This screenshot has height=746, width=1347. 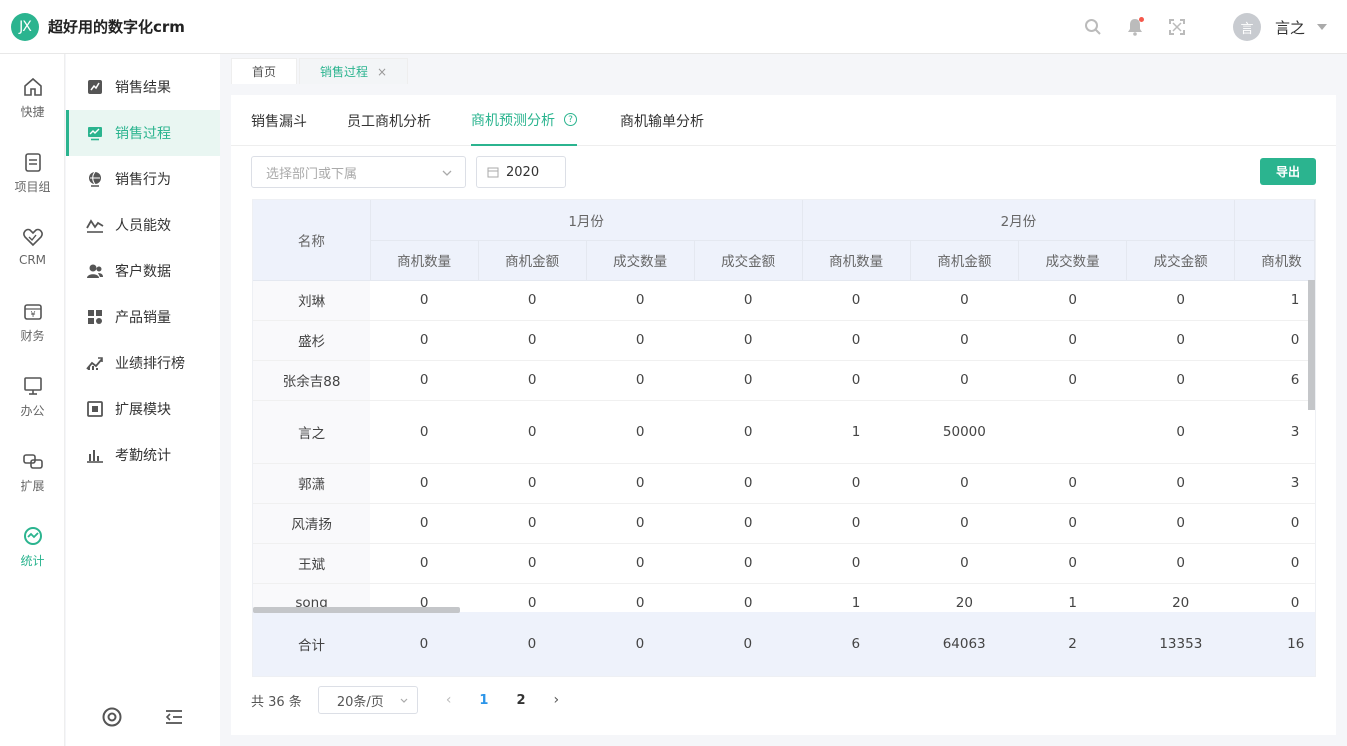 I want to click on tab-staff-opportunity: 员工商机分析, so click(x=389, y=120).